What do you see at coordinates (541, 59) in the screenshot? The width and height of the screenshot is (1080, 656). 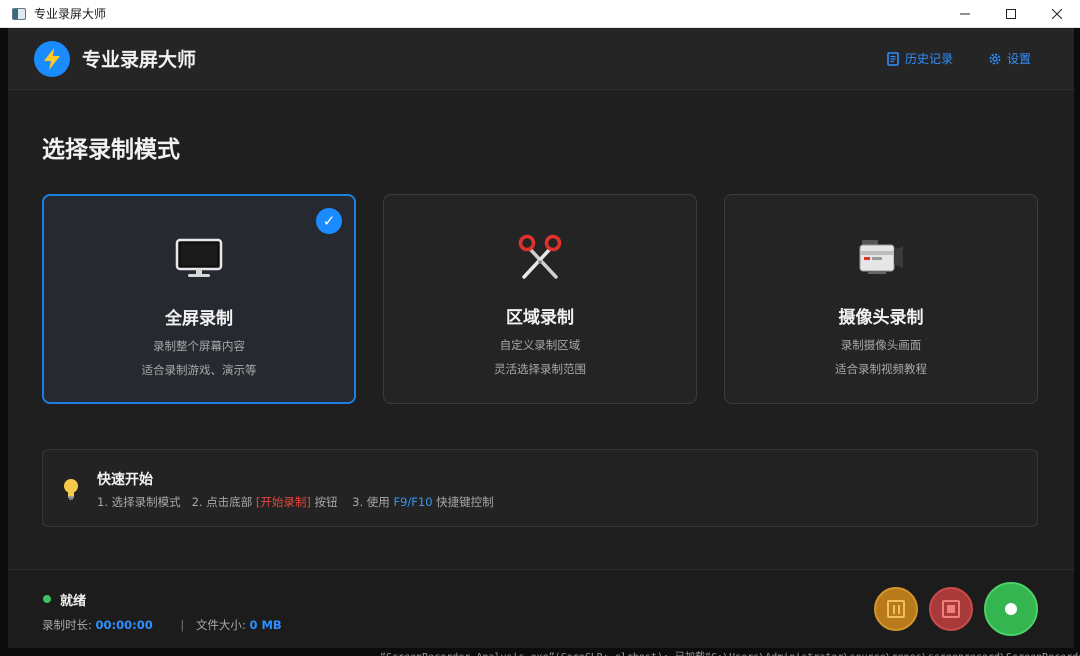 I see `app-header: 专业录屏大师 历史记录 设置` at bounding box center [541, 59].